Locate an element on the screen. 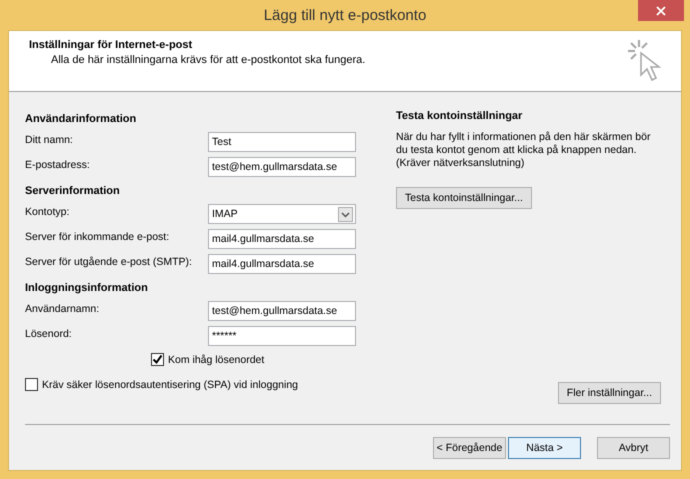 This screenshot has width=690, height=479. section-heading: Testa kontoinställningar is located at coordinates (459, 116).